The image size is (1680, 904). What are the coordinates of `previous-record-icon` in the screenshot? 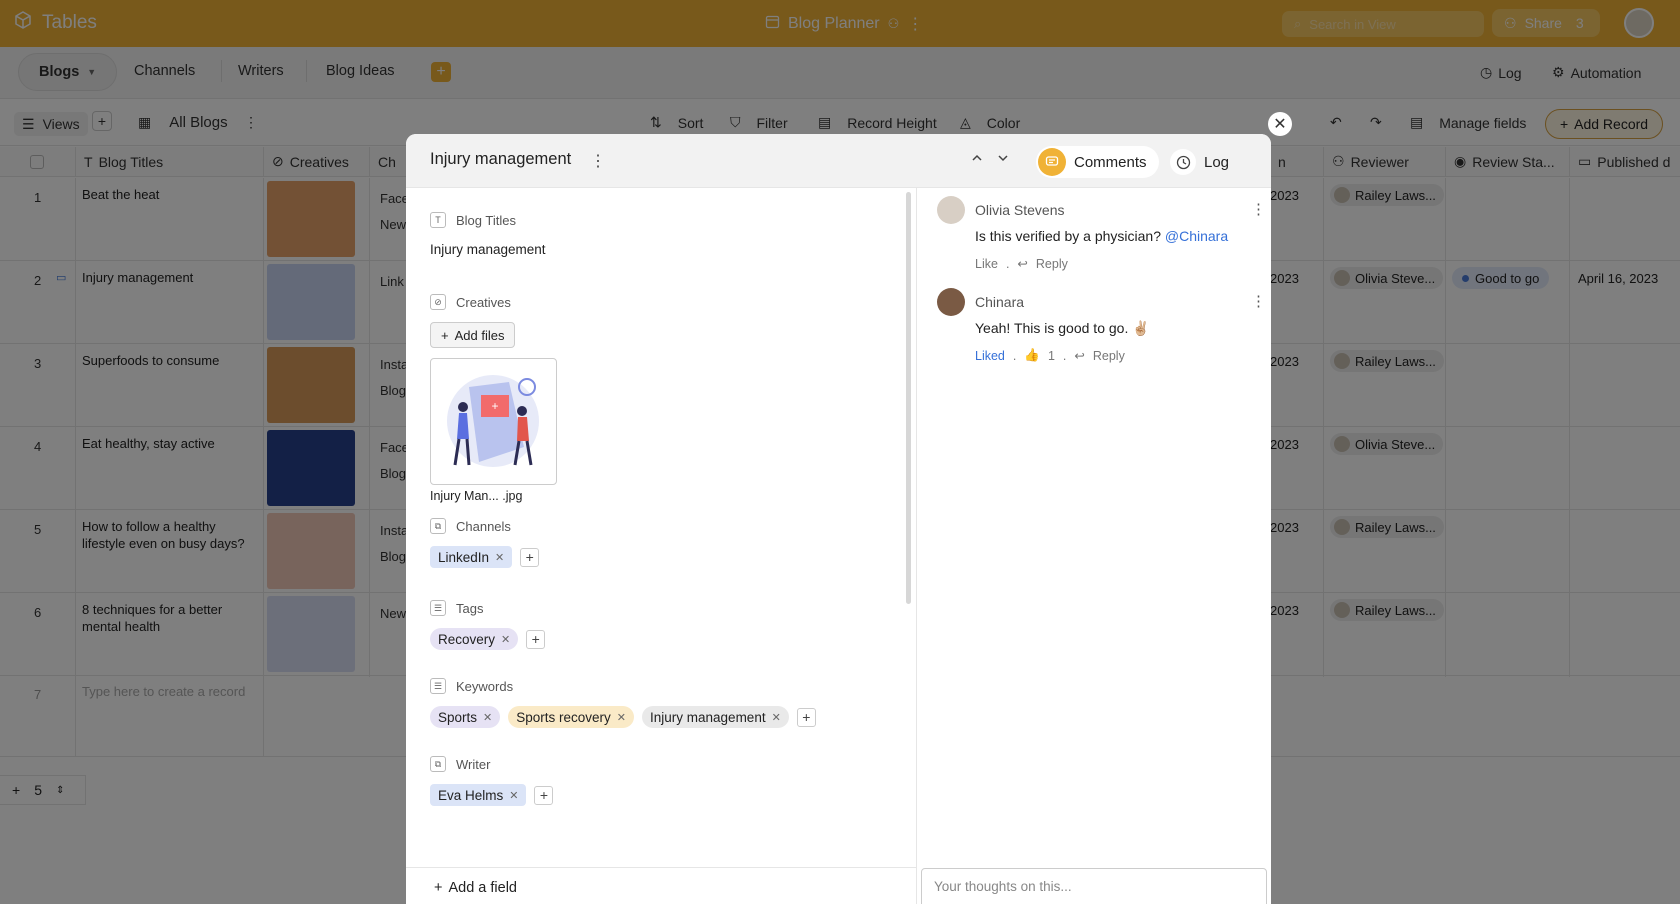 It's located at (977, 159).